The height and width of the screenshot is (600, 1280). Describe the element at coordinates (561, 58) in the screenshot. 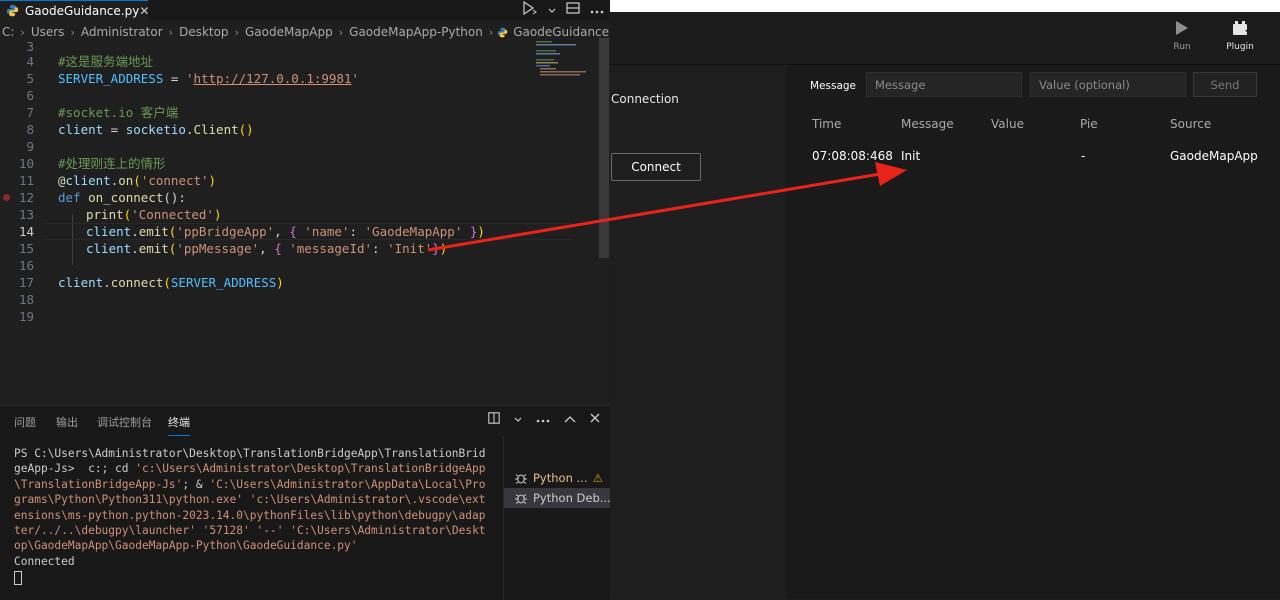

I see `minimap` at that location.